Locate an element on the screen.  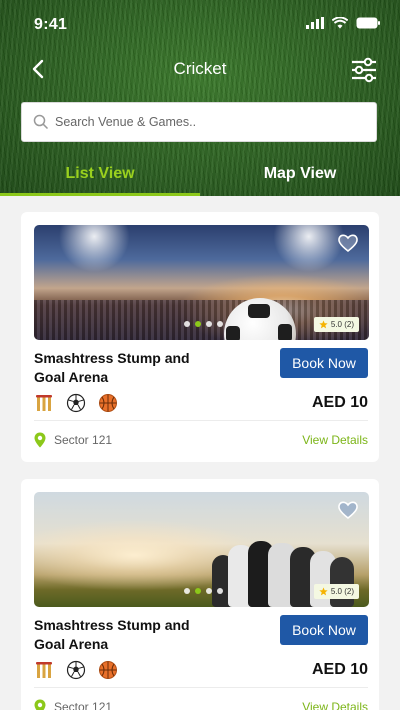
battery-icon is located at coordinates (368, 23).